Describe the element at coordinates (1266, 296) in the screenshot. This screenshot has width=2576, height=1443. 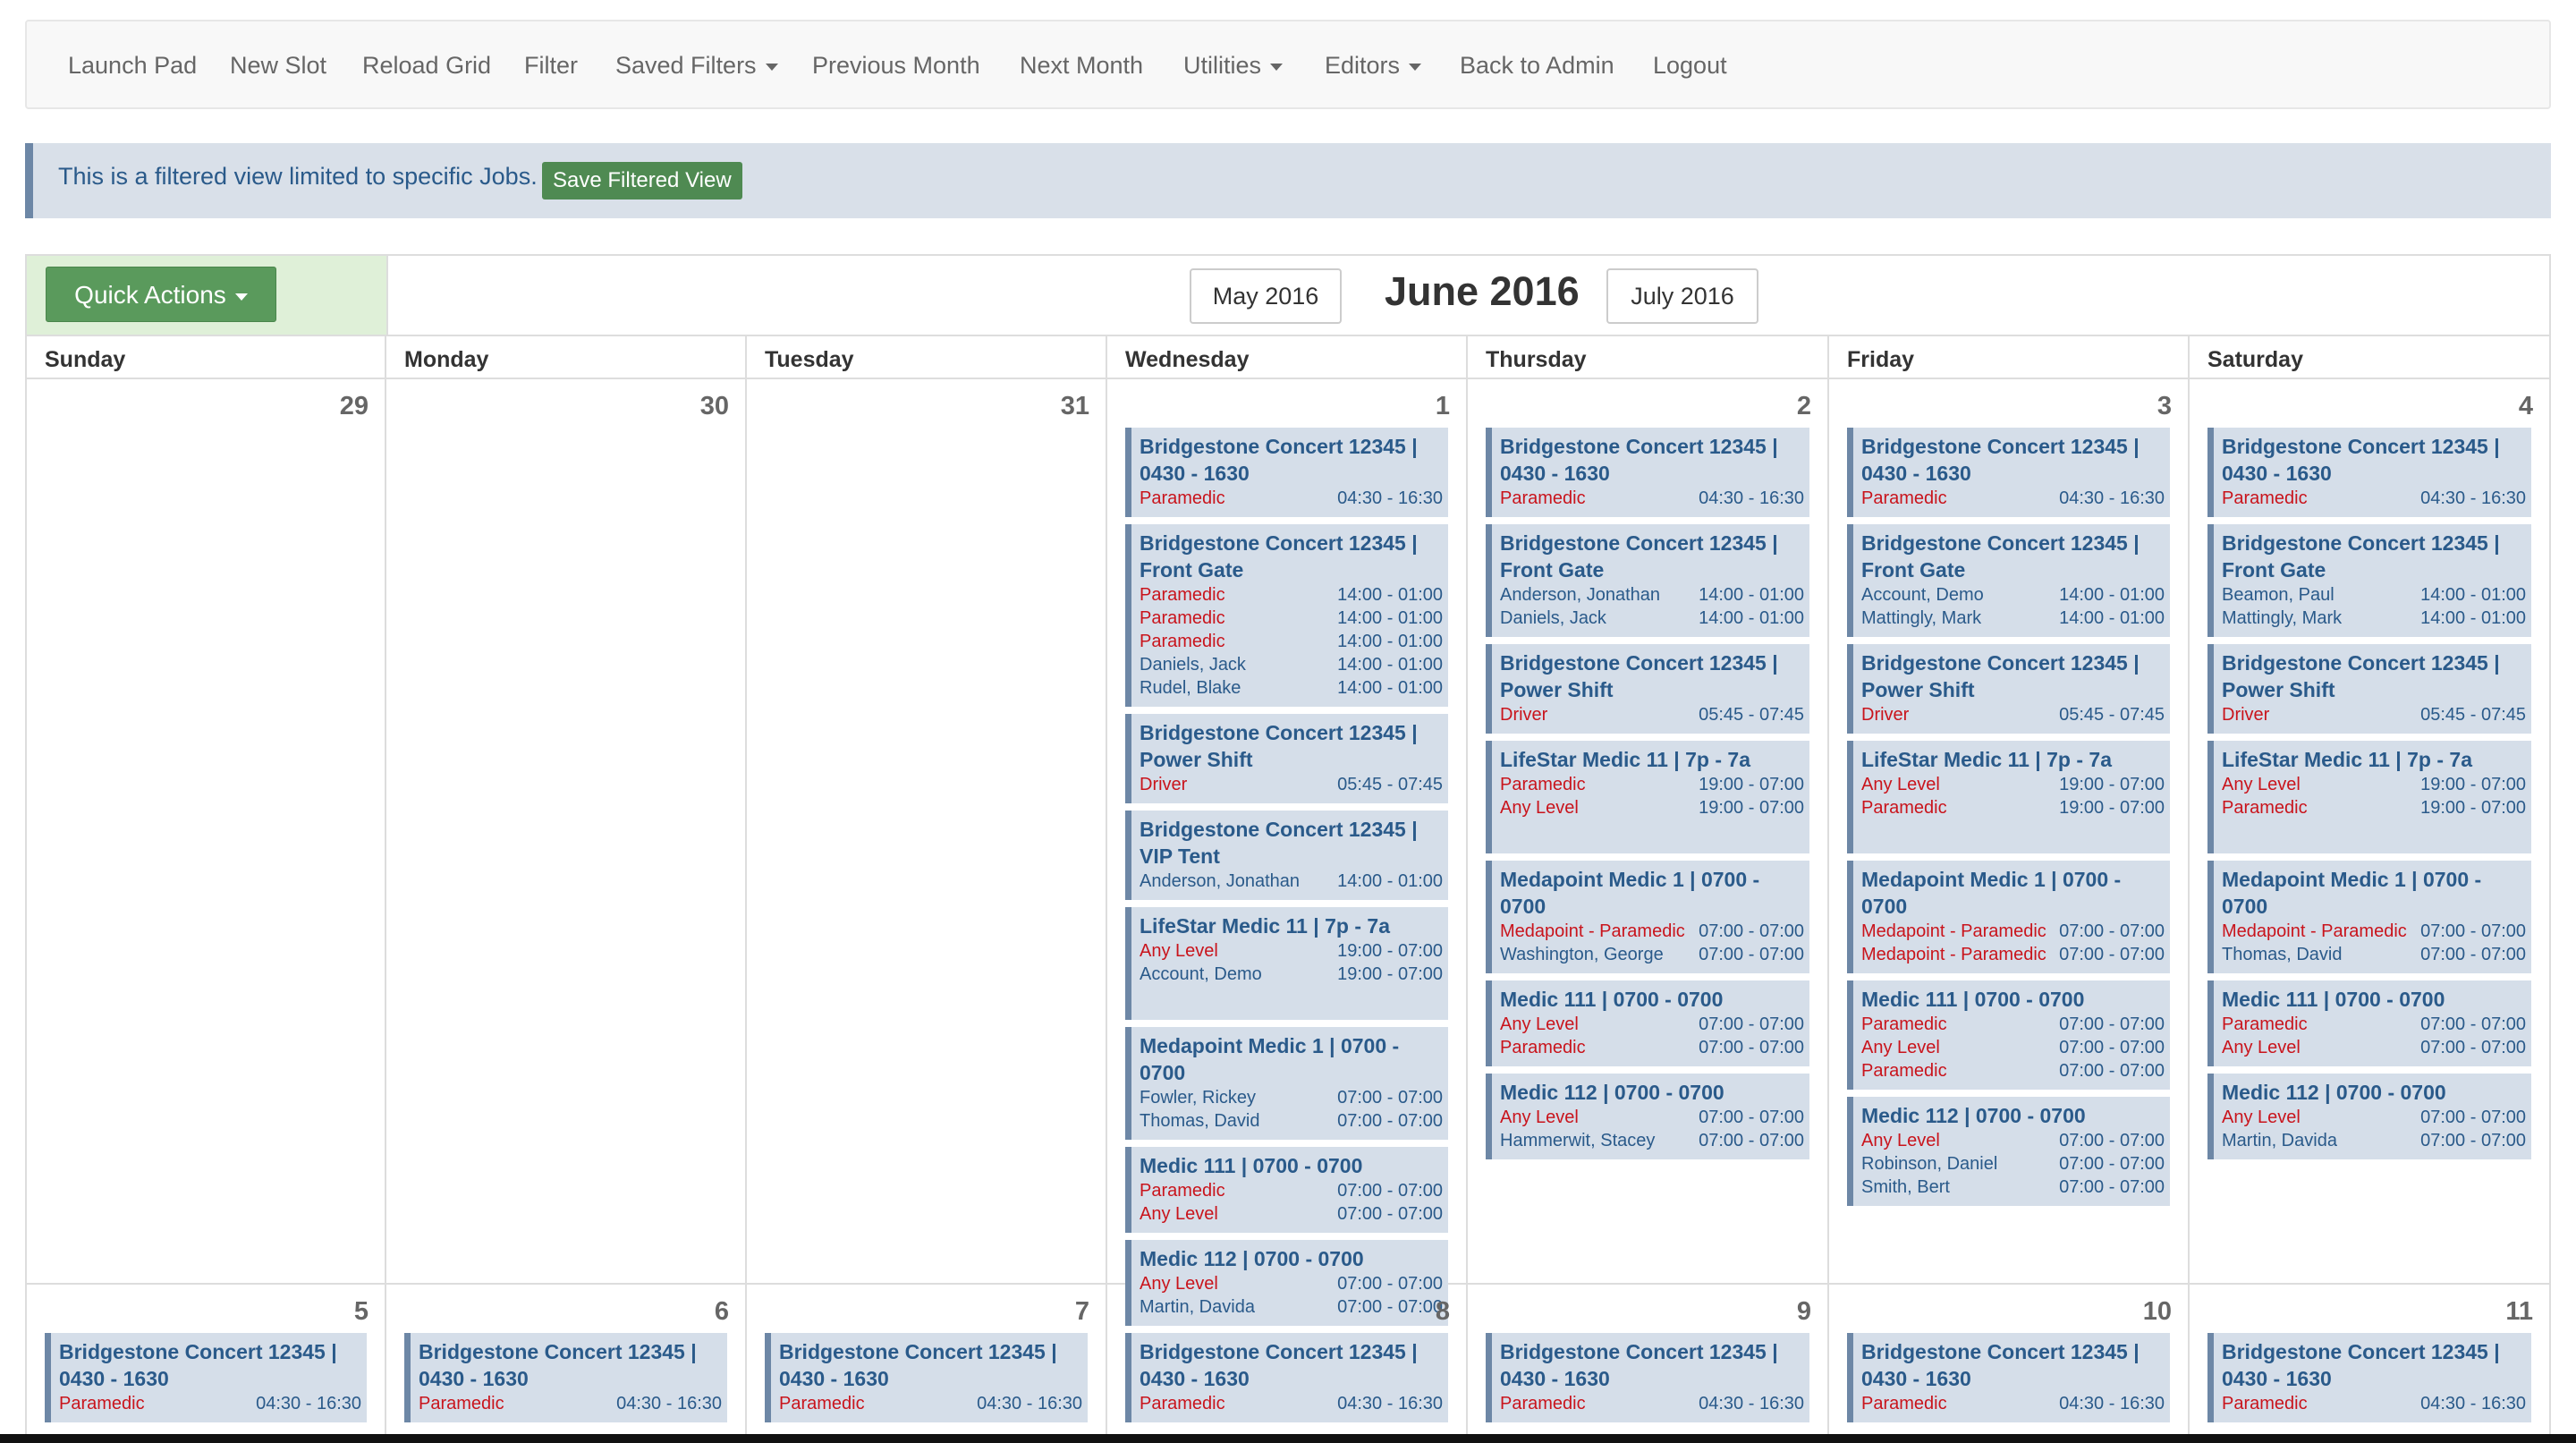
I see `prev-month-button: May 2016` at that location.